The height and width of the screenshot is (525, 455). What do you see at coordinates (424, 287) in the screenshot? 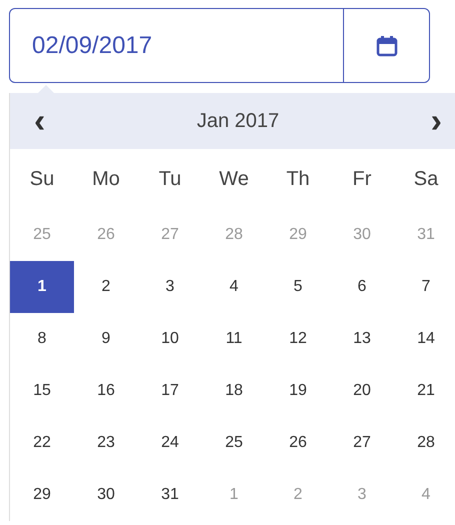
I see `day-cell: 7` at bounding box center [424, 287].